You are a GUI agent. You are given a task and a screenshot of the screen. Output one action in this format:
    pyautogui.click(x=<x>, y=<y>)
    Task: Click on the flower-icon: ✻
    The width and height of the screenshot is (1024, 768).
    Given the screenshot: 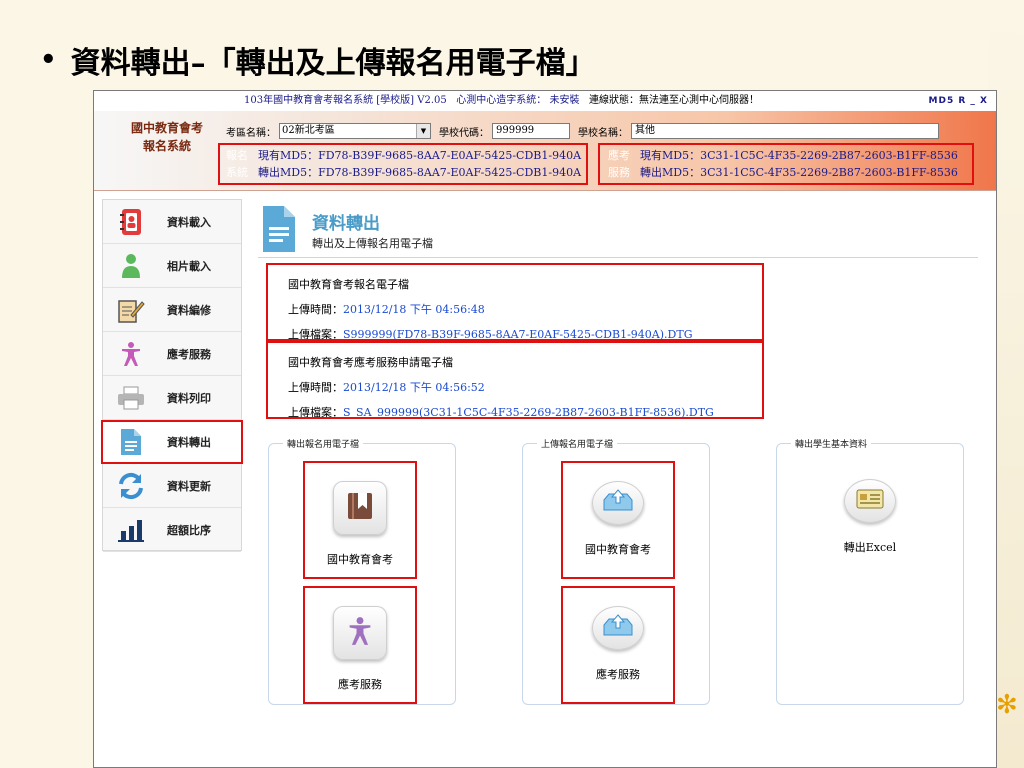 What is the action you would take?
    pyautogui.click(x=1007, y=705)
    